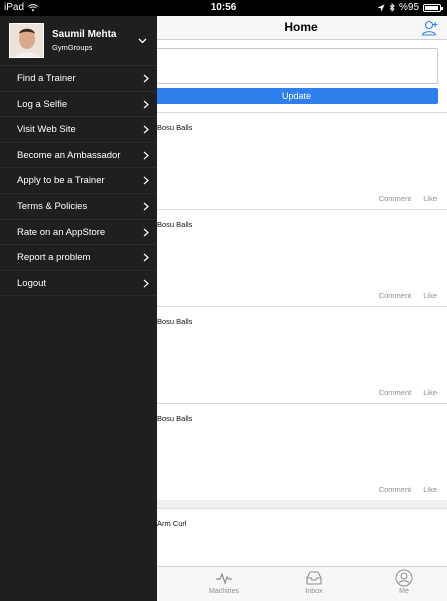  Describe the element at coordinates (301, 27) in the screenshot. I see `page-title: Home` at that location.